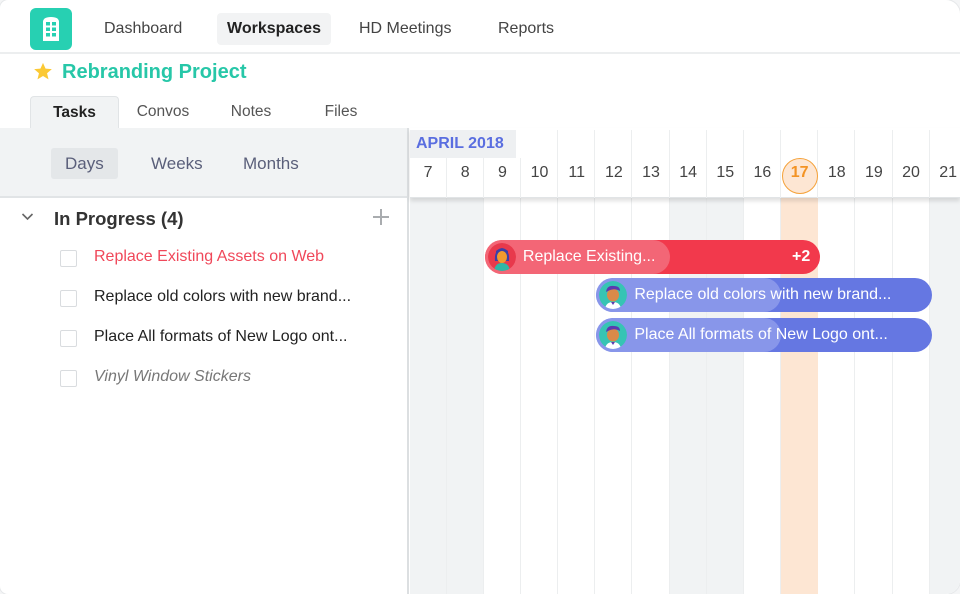  Describe the element at coordinates (43, 71) in the screenshot. I see `star-icon` at that location.